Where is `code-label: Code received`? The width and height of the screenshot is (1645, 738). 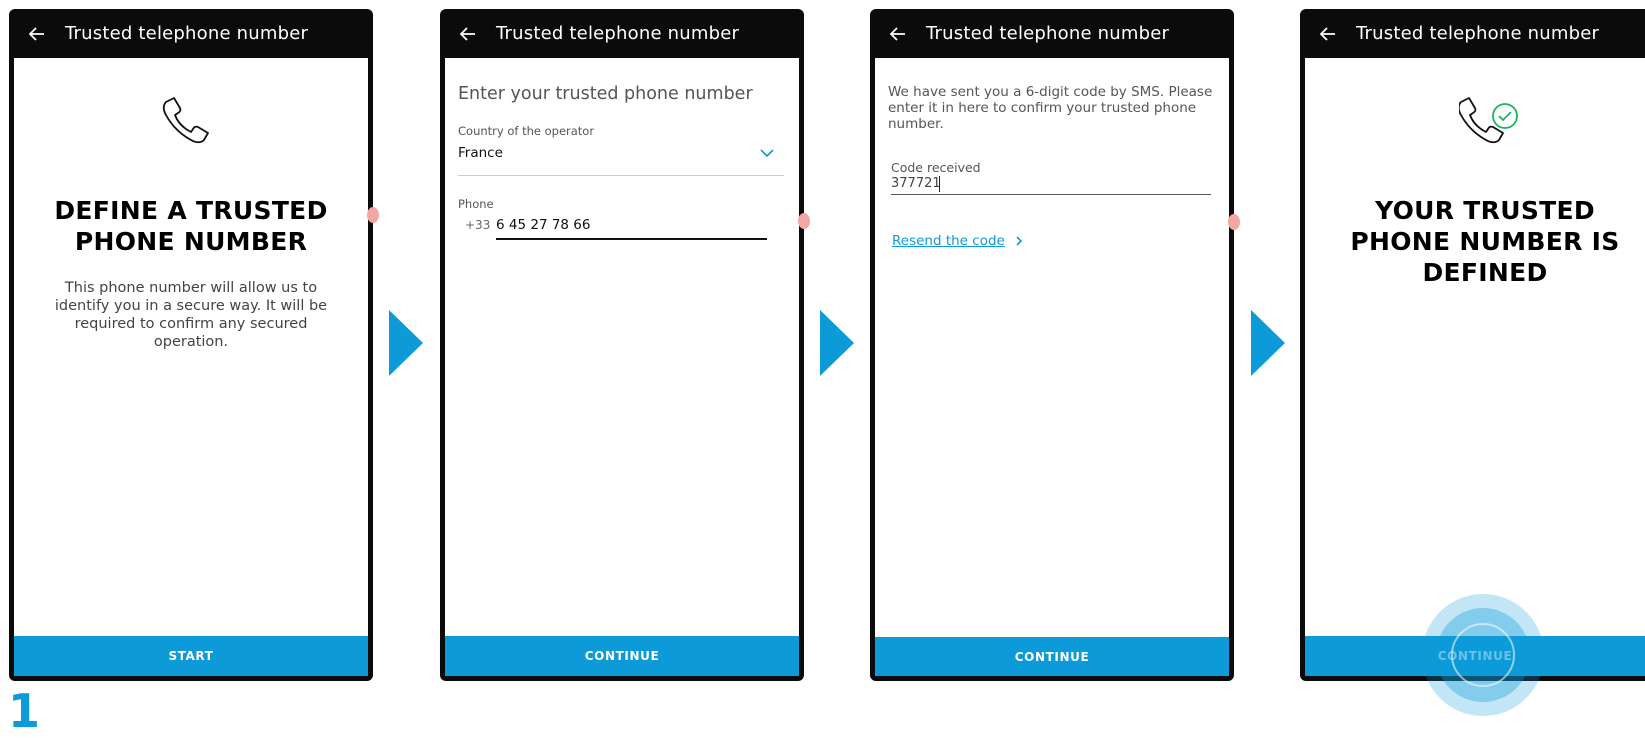
code-label: Code received is located at coordinates (936, 167).